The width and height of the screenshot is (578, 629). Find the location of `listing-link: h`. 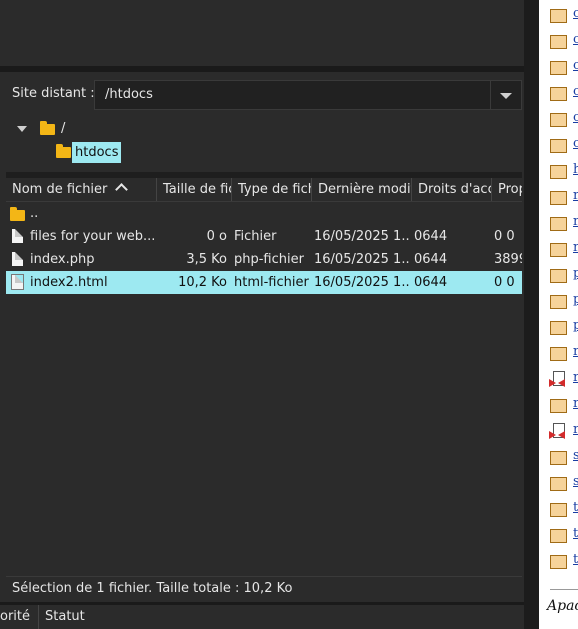

listing-link: h is located at coordinates (575, 169).